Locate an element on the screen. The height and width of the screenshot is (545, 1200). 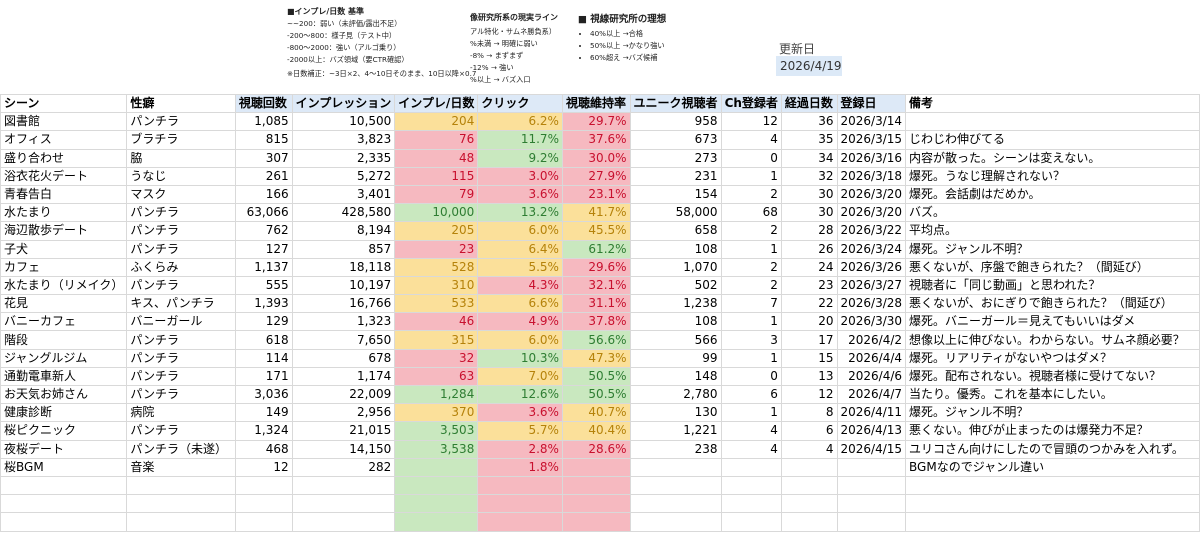
views-cell: 114 is located at coordinates (263, 358).